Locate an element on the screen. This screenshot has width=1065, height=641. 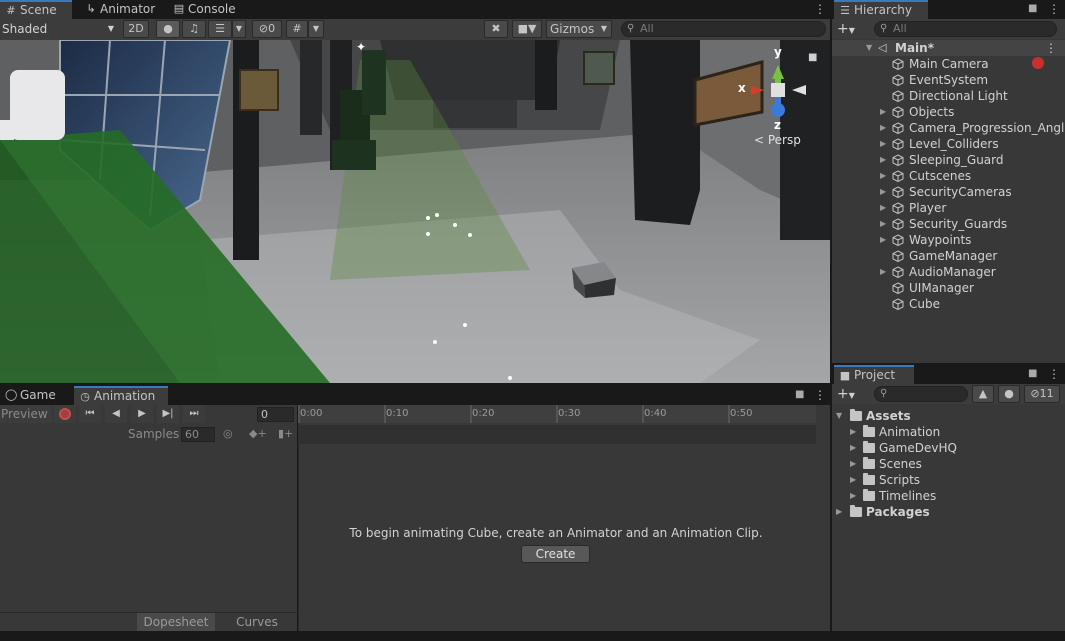
hierarchy-item: ▶ Security_Guards is located at coordinates (948, 224).